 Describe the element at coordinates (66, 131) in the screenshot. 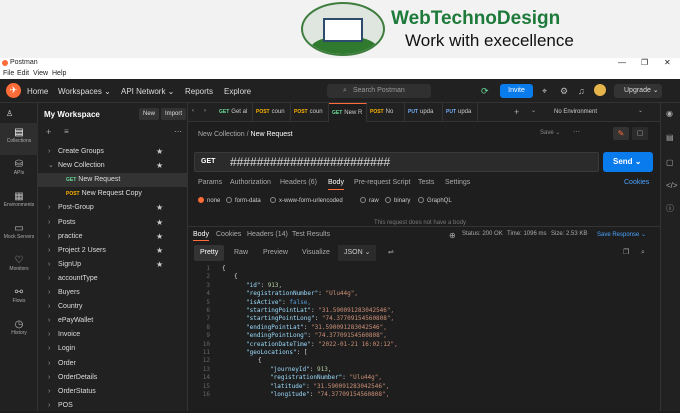

I see `filter-icon: ≡` at that location.